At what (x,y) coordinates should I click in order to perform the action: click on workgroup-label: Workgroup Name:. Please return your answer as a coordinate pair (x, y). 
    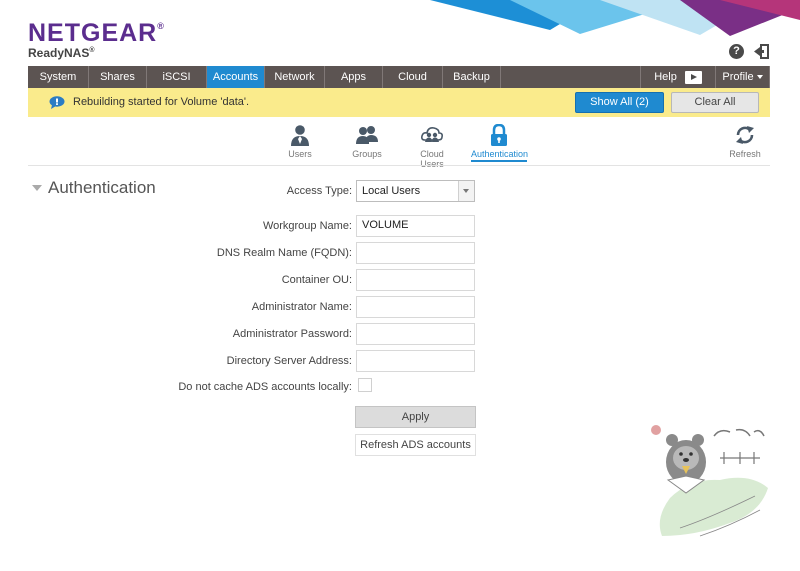
    Looking at the image, I should click on (307, 226).